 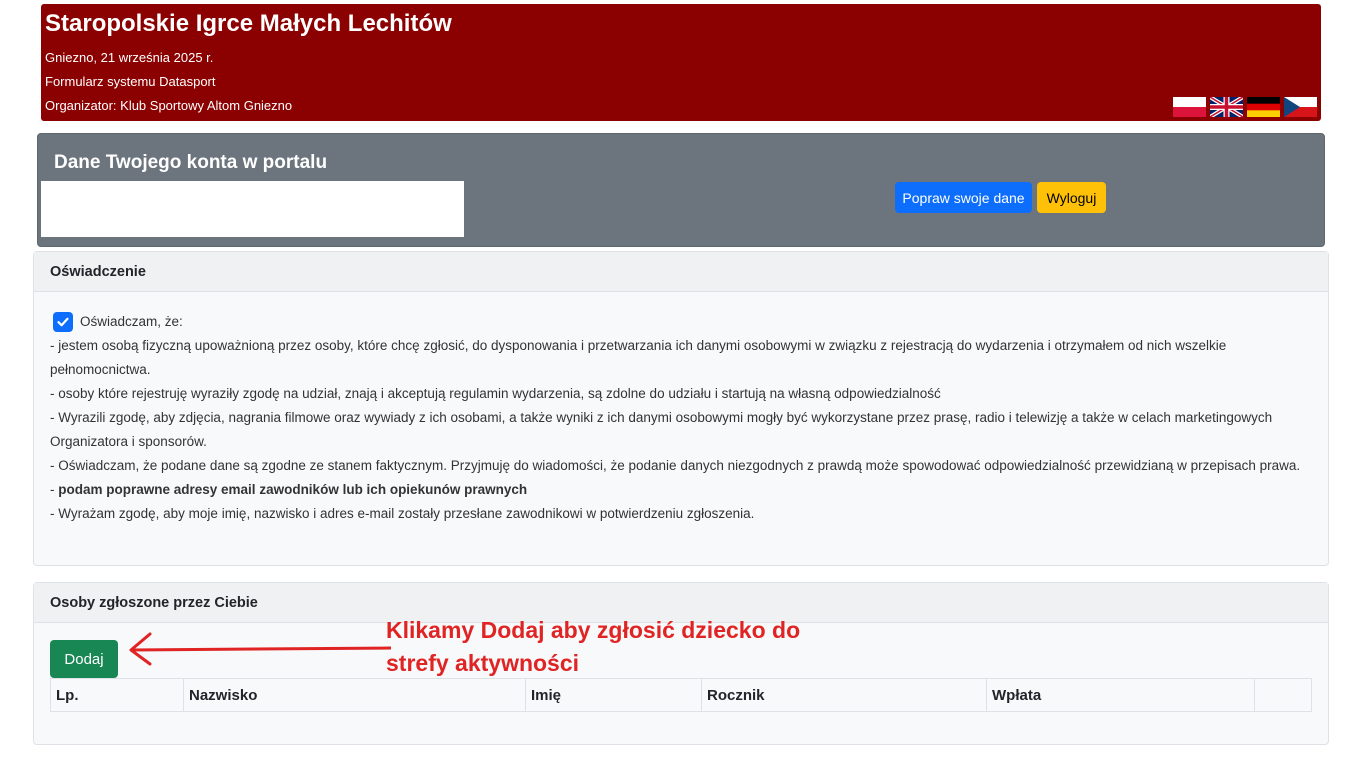 I want to click on persons-table: Lp. Nazwisko Imię Rocznik Wpłata, so click(x=681, y=695).